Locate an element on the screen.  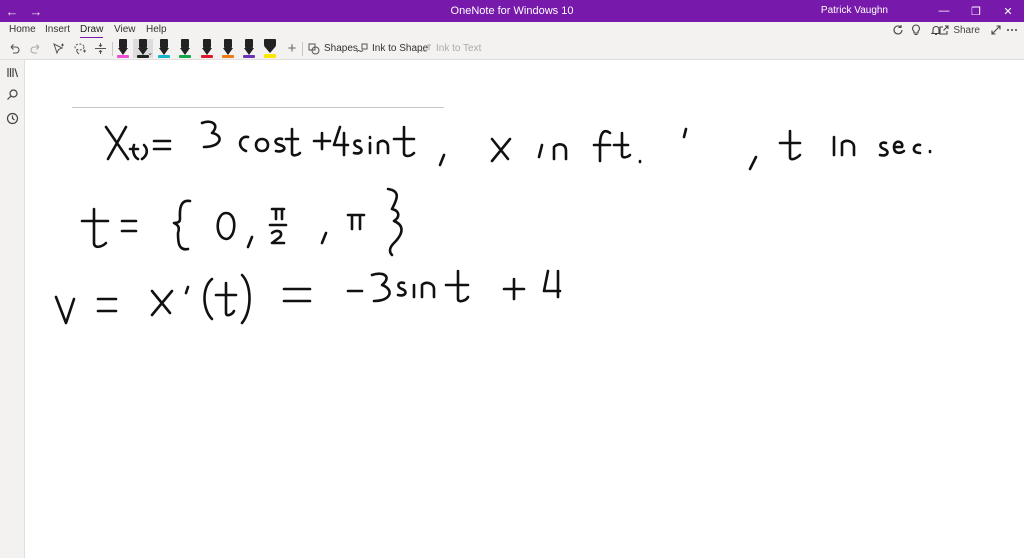
restore-glyph: ❐ is located at coordinates (976, 11).